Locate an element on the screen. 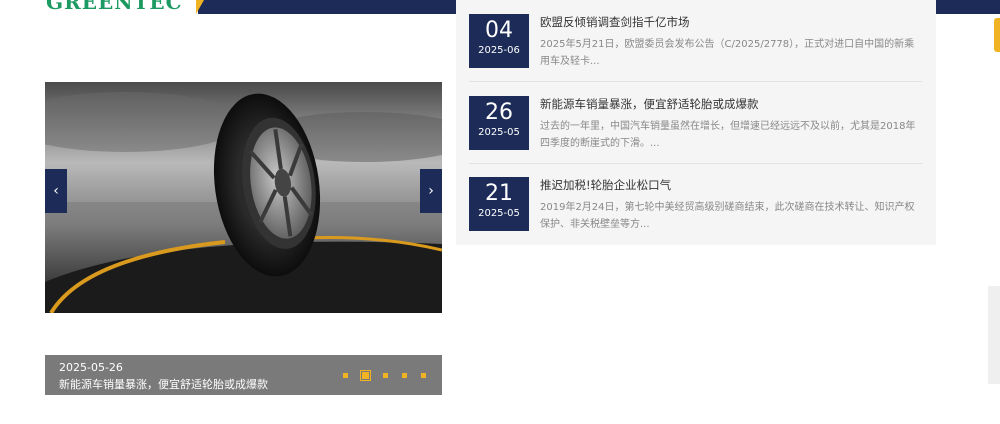  news-day: 26 is located at coordinates (499, 112).